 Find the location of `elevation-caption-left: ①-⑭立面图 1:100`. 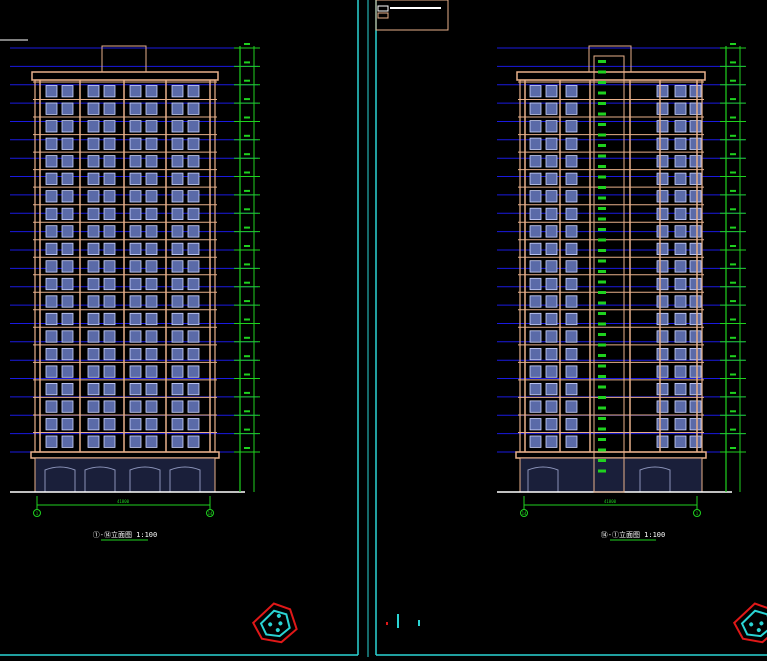

elevation-caption-left: ①-⑭立面图 1:100 is located at coordinates (125, 534).